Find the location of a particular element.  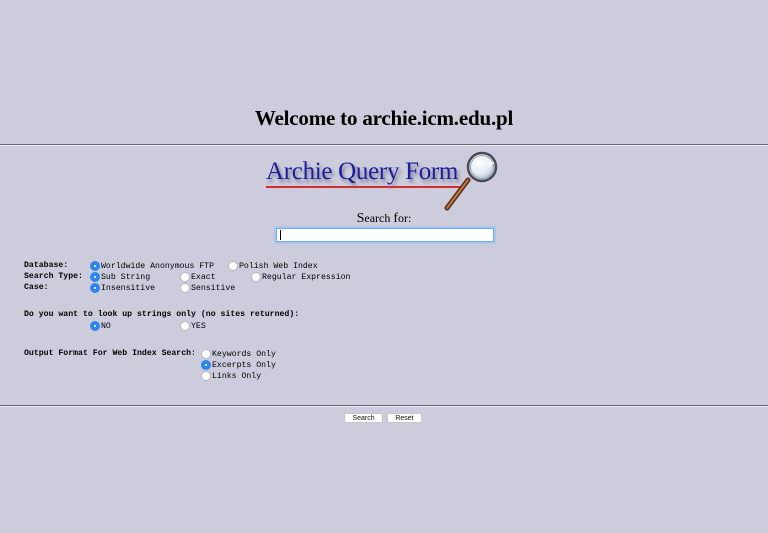

search-button: Search is located at coordinates (363, 418).